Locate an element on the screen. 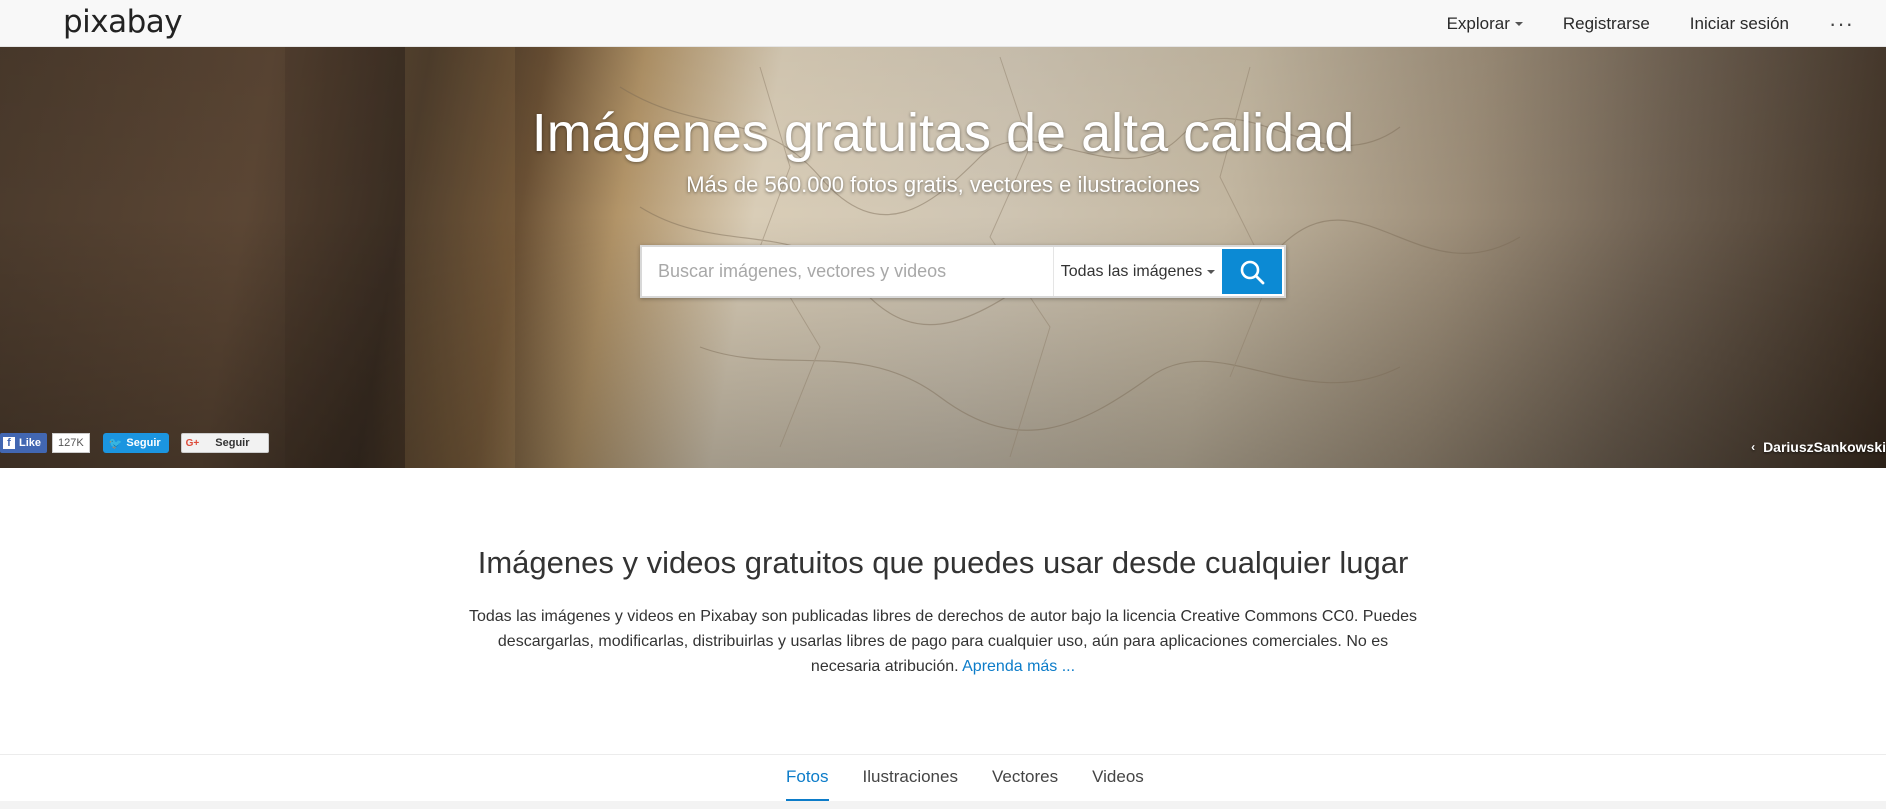 Image resolution: width=1886 pixels, height=809 pixels. google-plus-follow-button: G+ Seguir is located at coordinates (224, 443).